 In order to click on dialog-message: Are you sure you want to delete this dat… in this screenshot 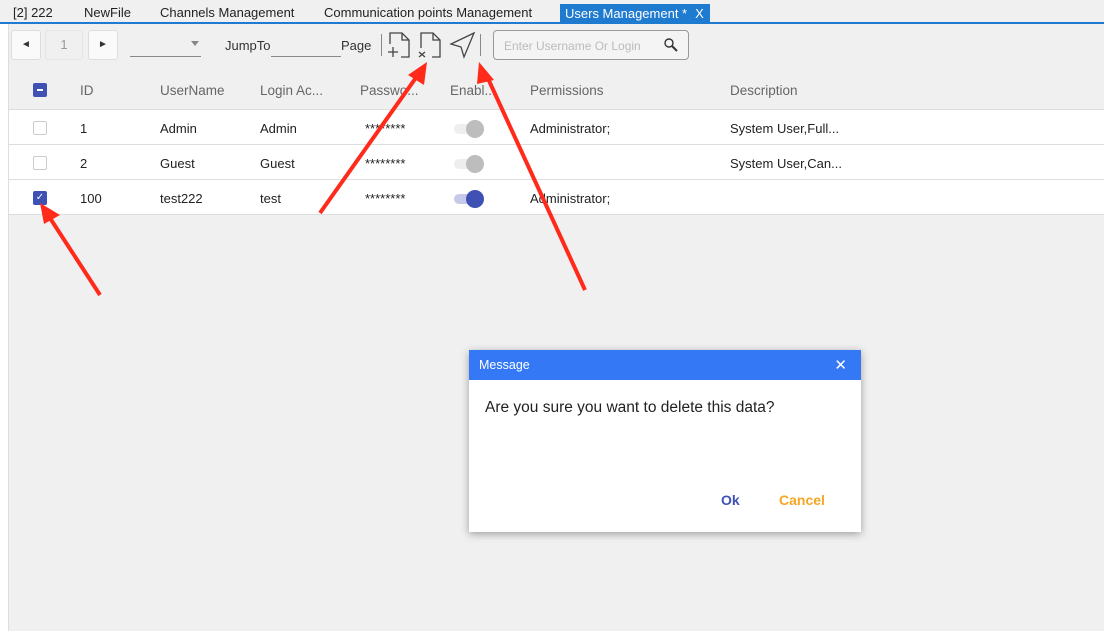, I will do `click(630, 407)`.